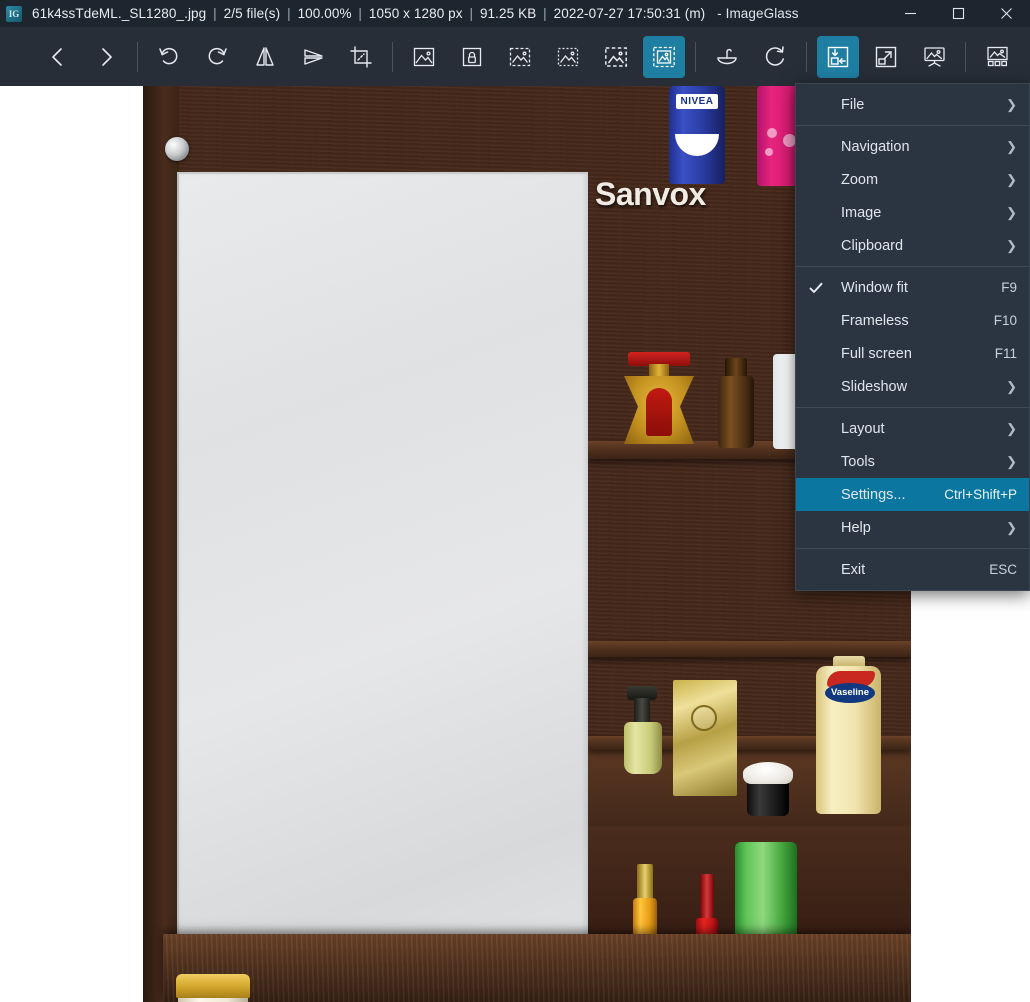 The height and width of the screenshot is (1002, 1030). I want to click on menu-item-help: Help ❯, so click(912, 527).